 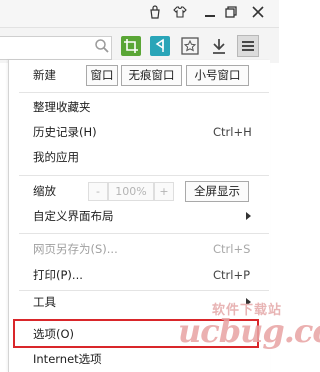 What do you see at coordinates (44, 302) in the screenshot?
I see `menu-item-tools: 工具` at bounding box center [44, 302].